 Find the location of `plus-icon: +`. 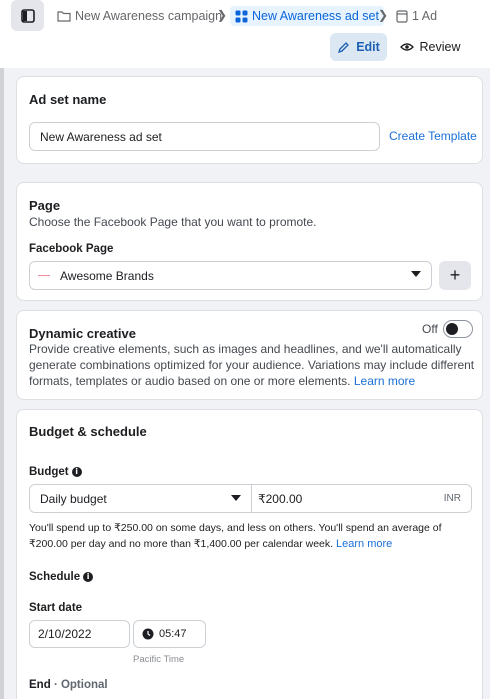

plus-icon: + is located at coordinates (455, 275).